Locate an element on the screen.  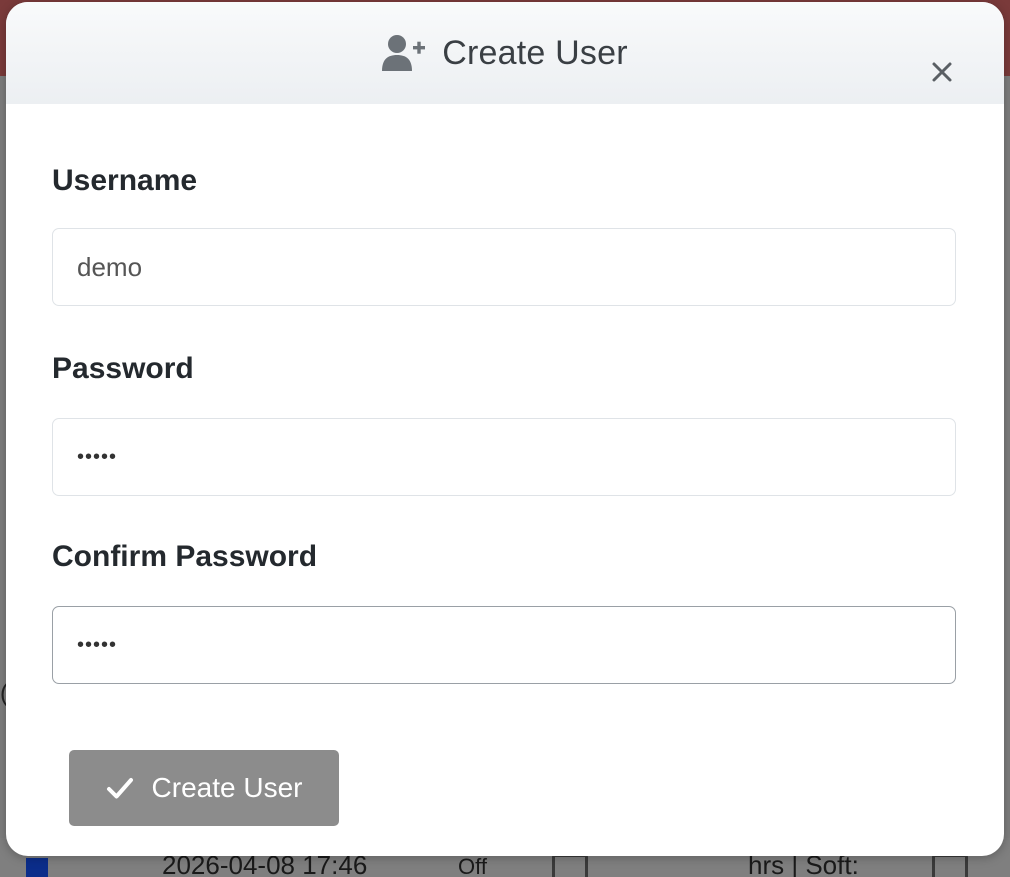
confirm-password-input: ••••• is located at coordinates (504, 645).